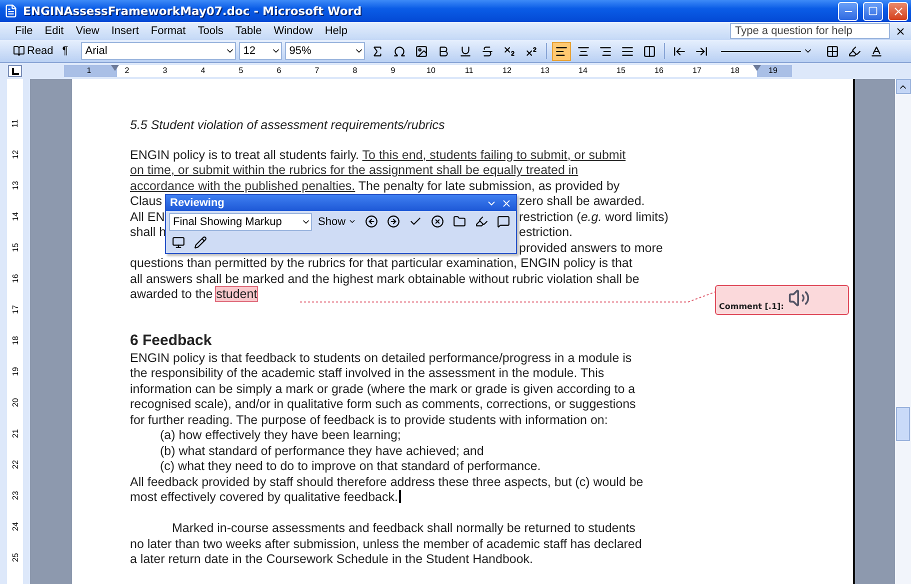  What do you see at coordinates (848, 11) in the screenshot?
I see `minimize-button` at bounding box center [848, 11].